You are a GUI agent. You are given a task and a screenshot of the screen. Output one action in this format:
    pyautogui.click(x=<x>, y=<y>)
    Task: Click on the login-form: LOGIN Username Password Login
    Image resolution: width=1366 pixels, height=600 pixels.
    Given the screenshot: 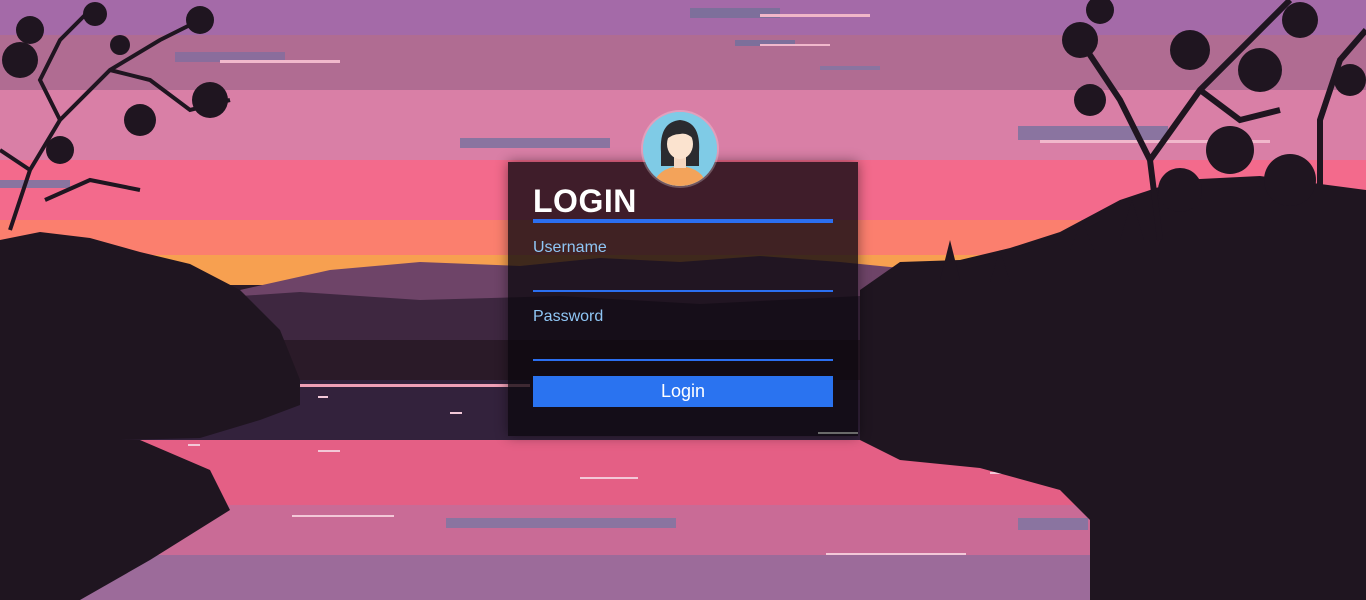 What is the action you would take?
    pyautogui.click(x=683, y=294)
    